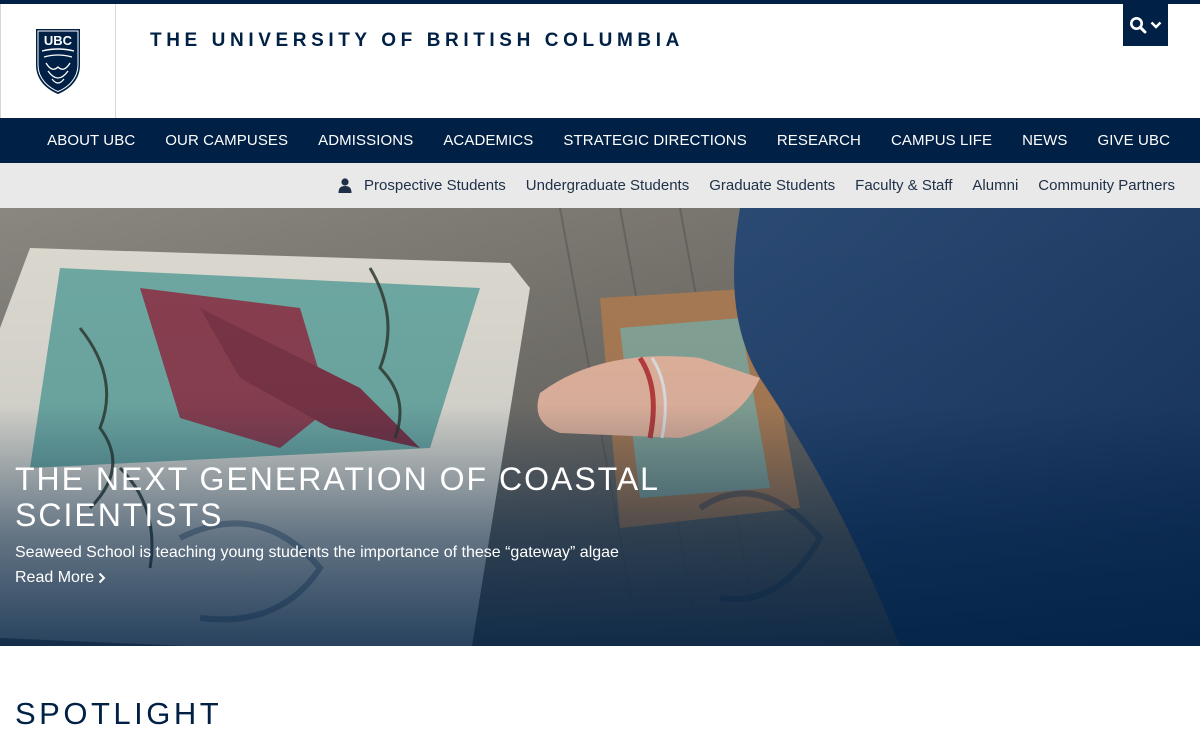 The image size is (1200, 750). What do you see at coordinates (55, 577) in the screenshot?
I see `read-more-label: Read More` at bounding box center [55, 577].